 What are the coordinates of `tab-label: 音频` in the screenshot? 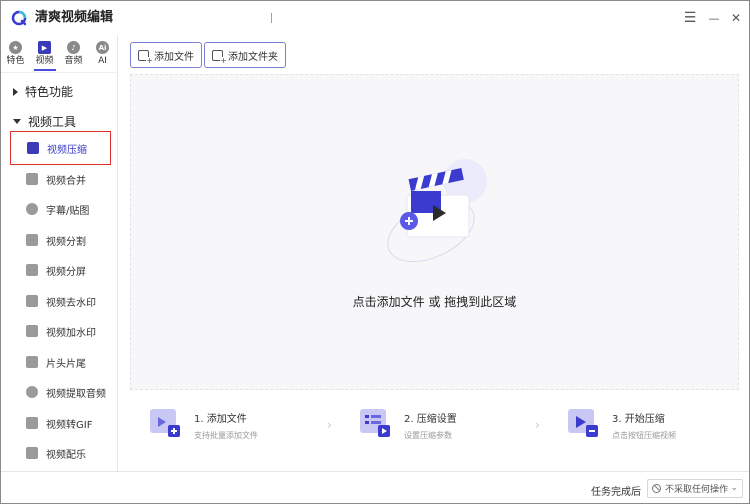 It's located at (73, 61).